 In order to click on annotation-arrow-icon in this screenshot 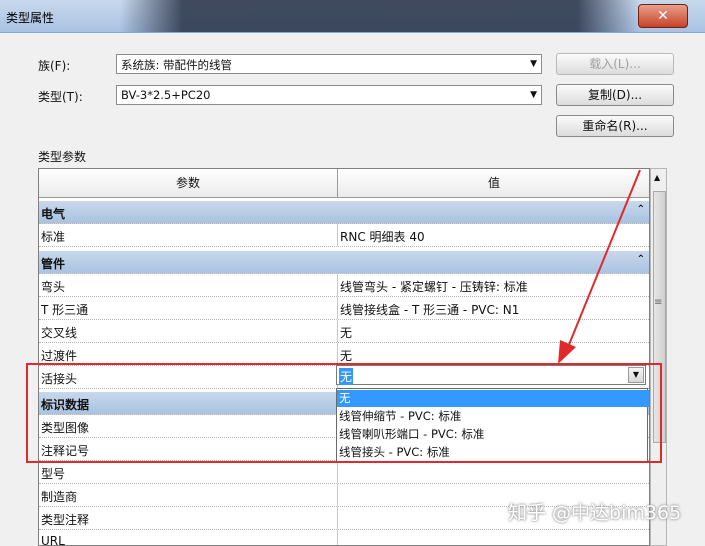, I will do `click(599, 266)`.